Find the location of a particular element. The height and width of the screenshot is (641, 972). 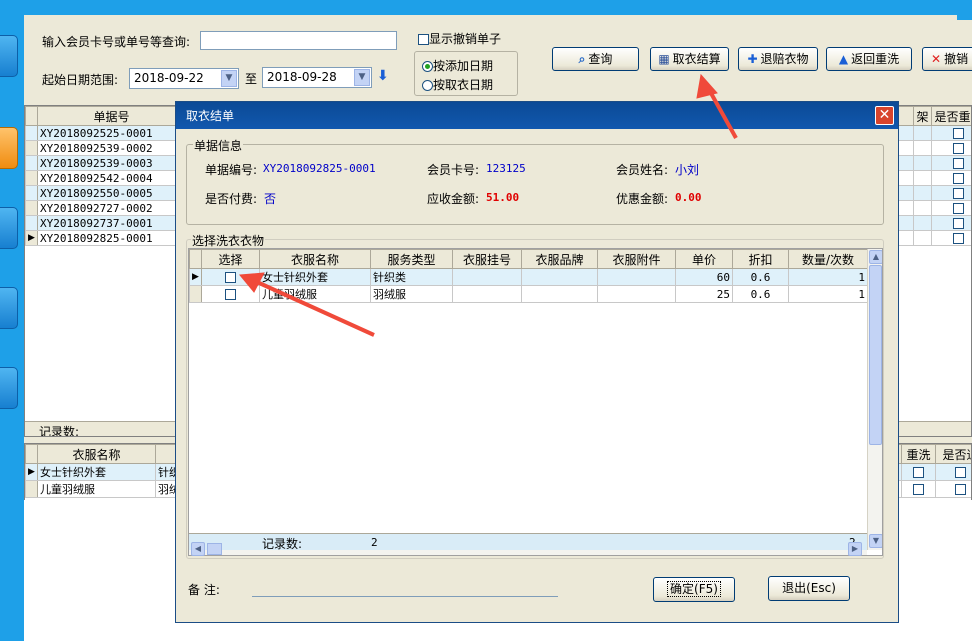

arrow-to-select-checkbox is located at coordinates (307, 304).